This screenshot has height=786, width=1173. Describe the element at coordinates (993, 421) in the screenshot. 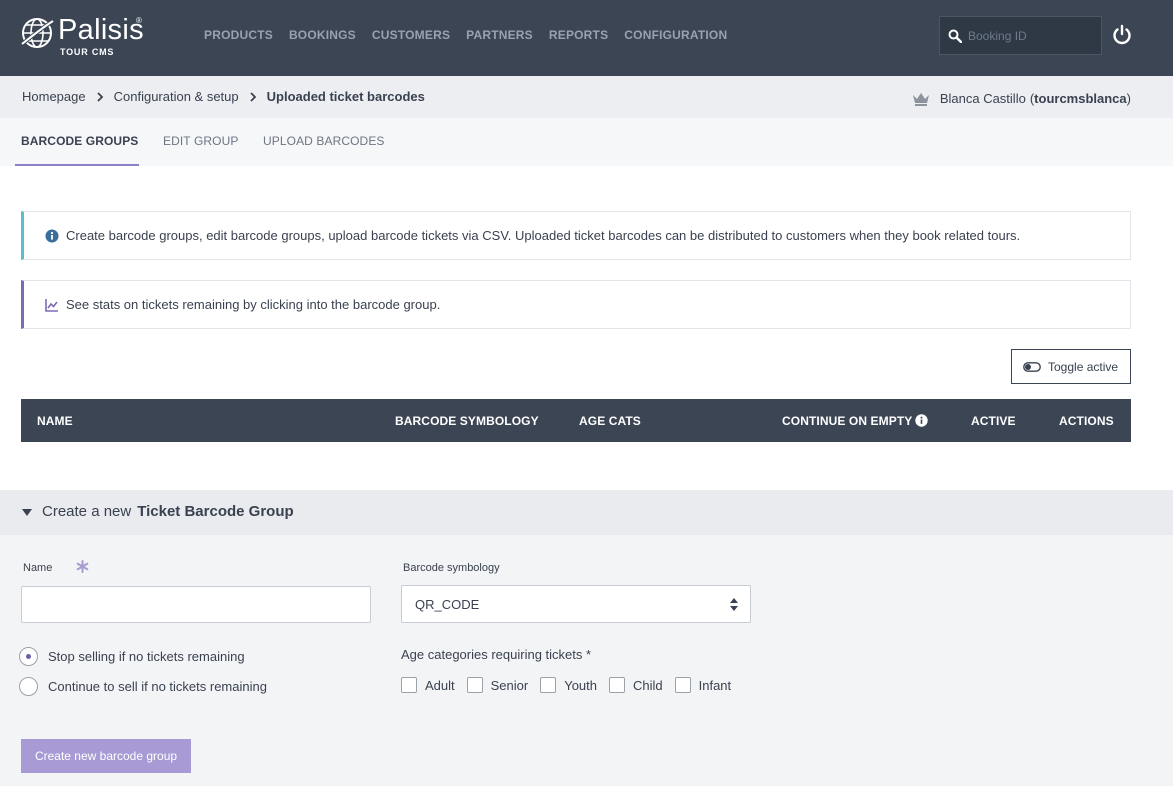

I see `column-header-active: ACTIVE` at that location.